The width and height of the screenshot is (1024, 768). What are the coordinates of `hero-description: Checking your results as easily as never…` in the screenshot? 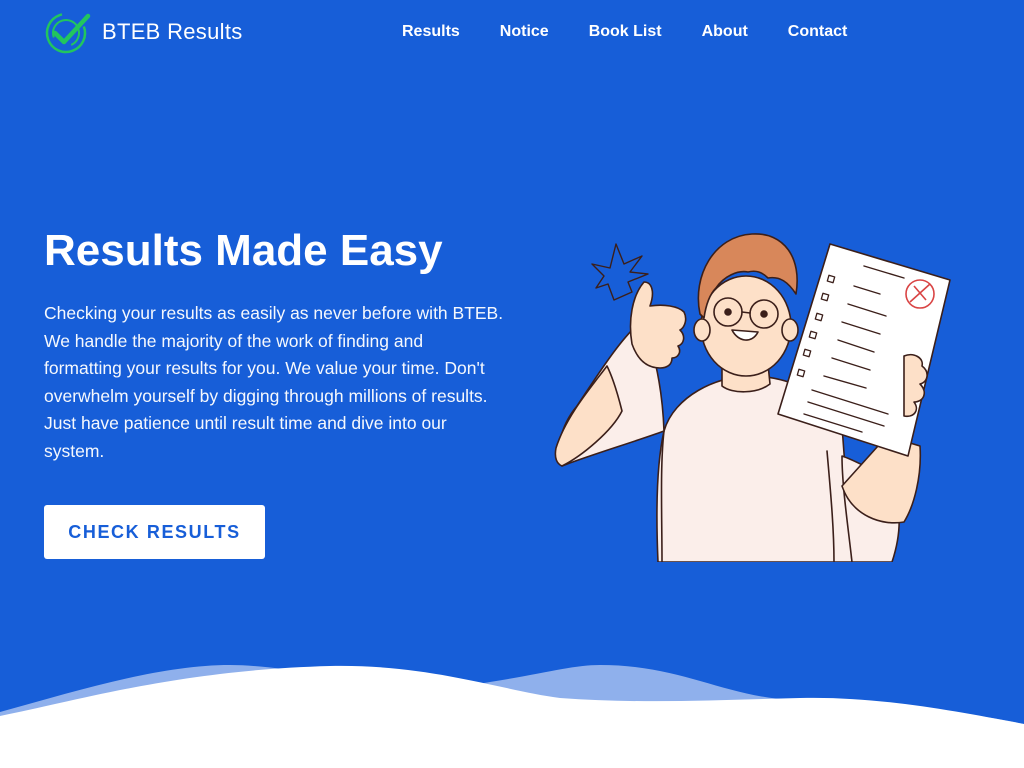 It's located at (274, 382).